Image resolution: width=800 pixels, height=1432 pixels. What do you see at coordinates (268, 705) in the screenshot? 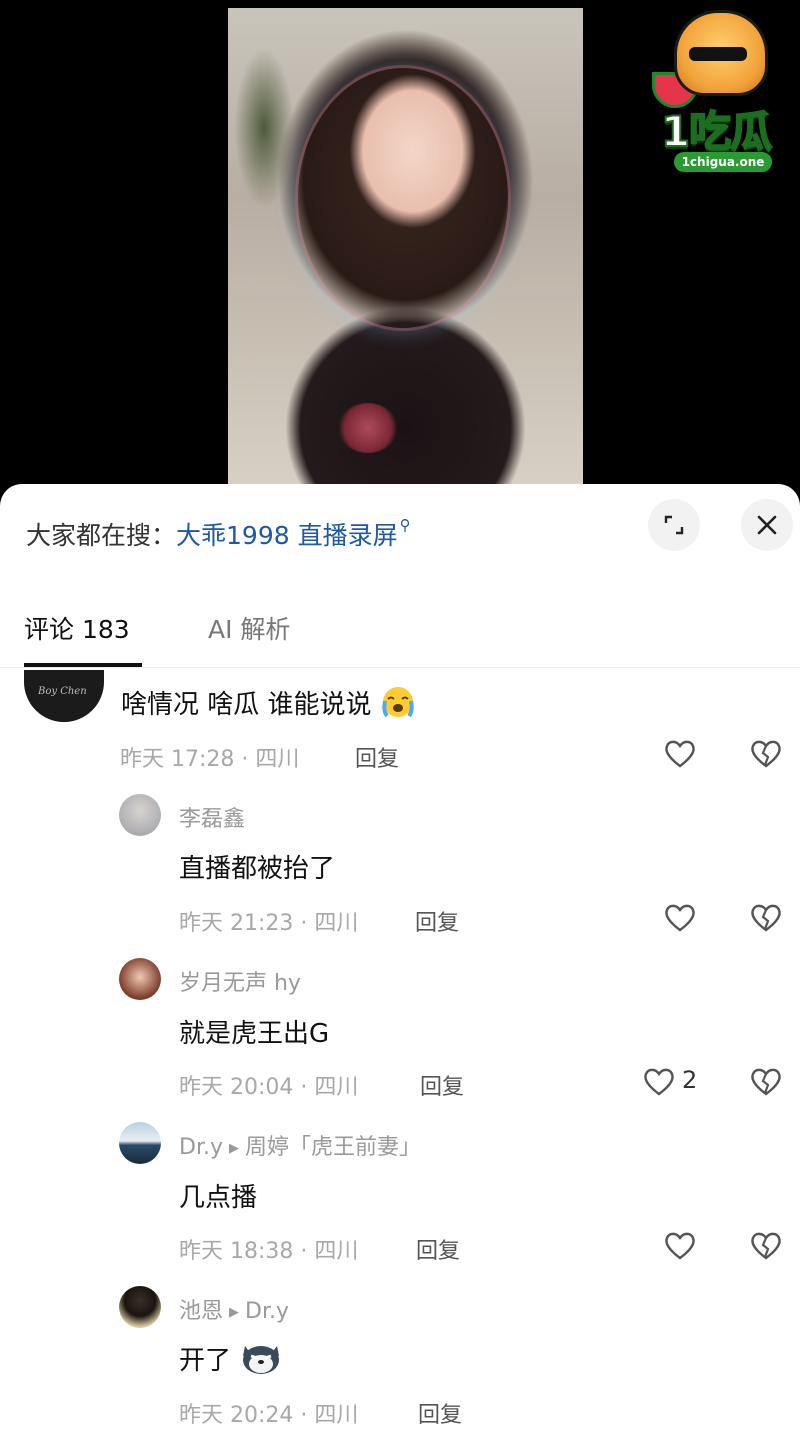
I see `comment-text: 啥情况 啥瓜 谁能说说` at bounding box center [268, 705].